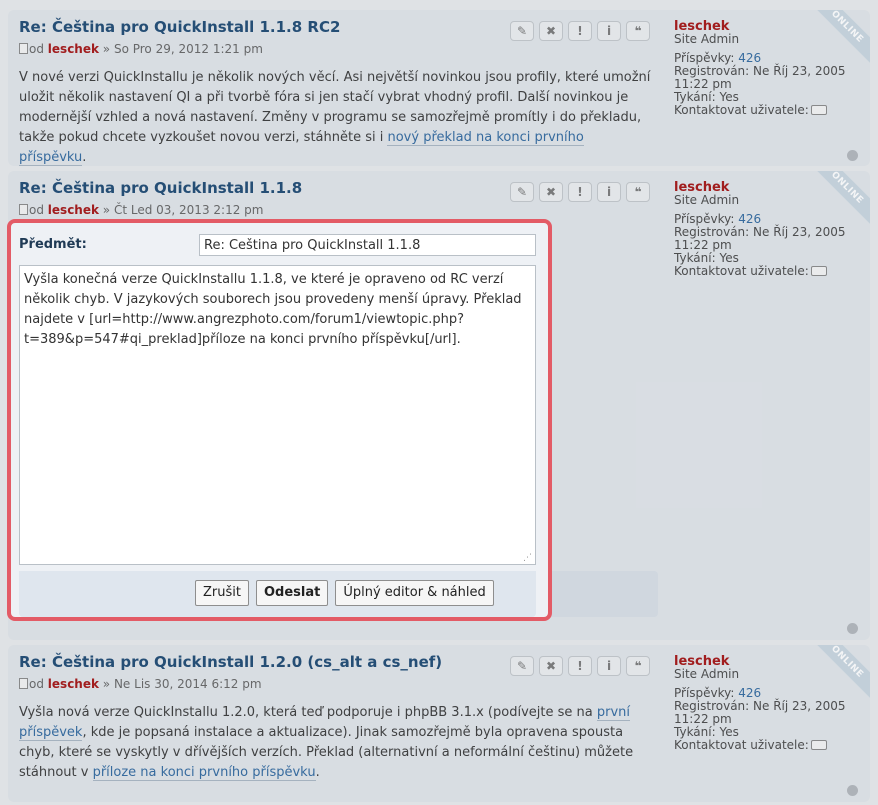  I want to click on post-meta: od leschek » Ne Lis 30, 2014 6:12 pm, so click(140, 684).